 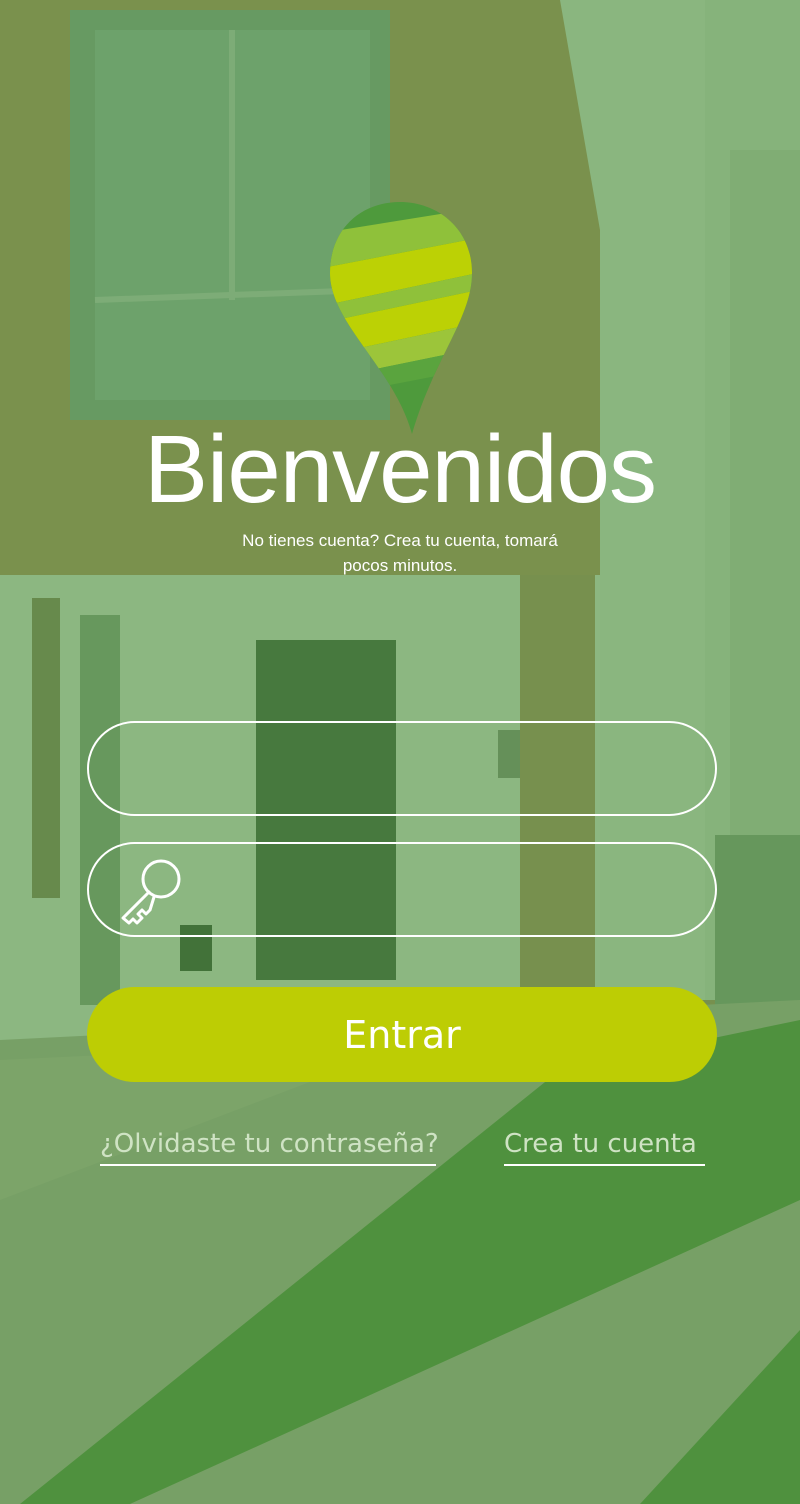 What do you see at coordinates (400, 316) in the screenshot?
I see `location-pin-logo-icon` at bounding box center [400, 316].